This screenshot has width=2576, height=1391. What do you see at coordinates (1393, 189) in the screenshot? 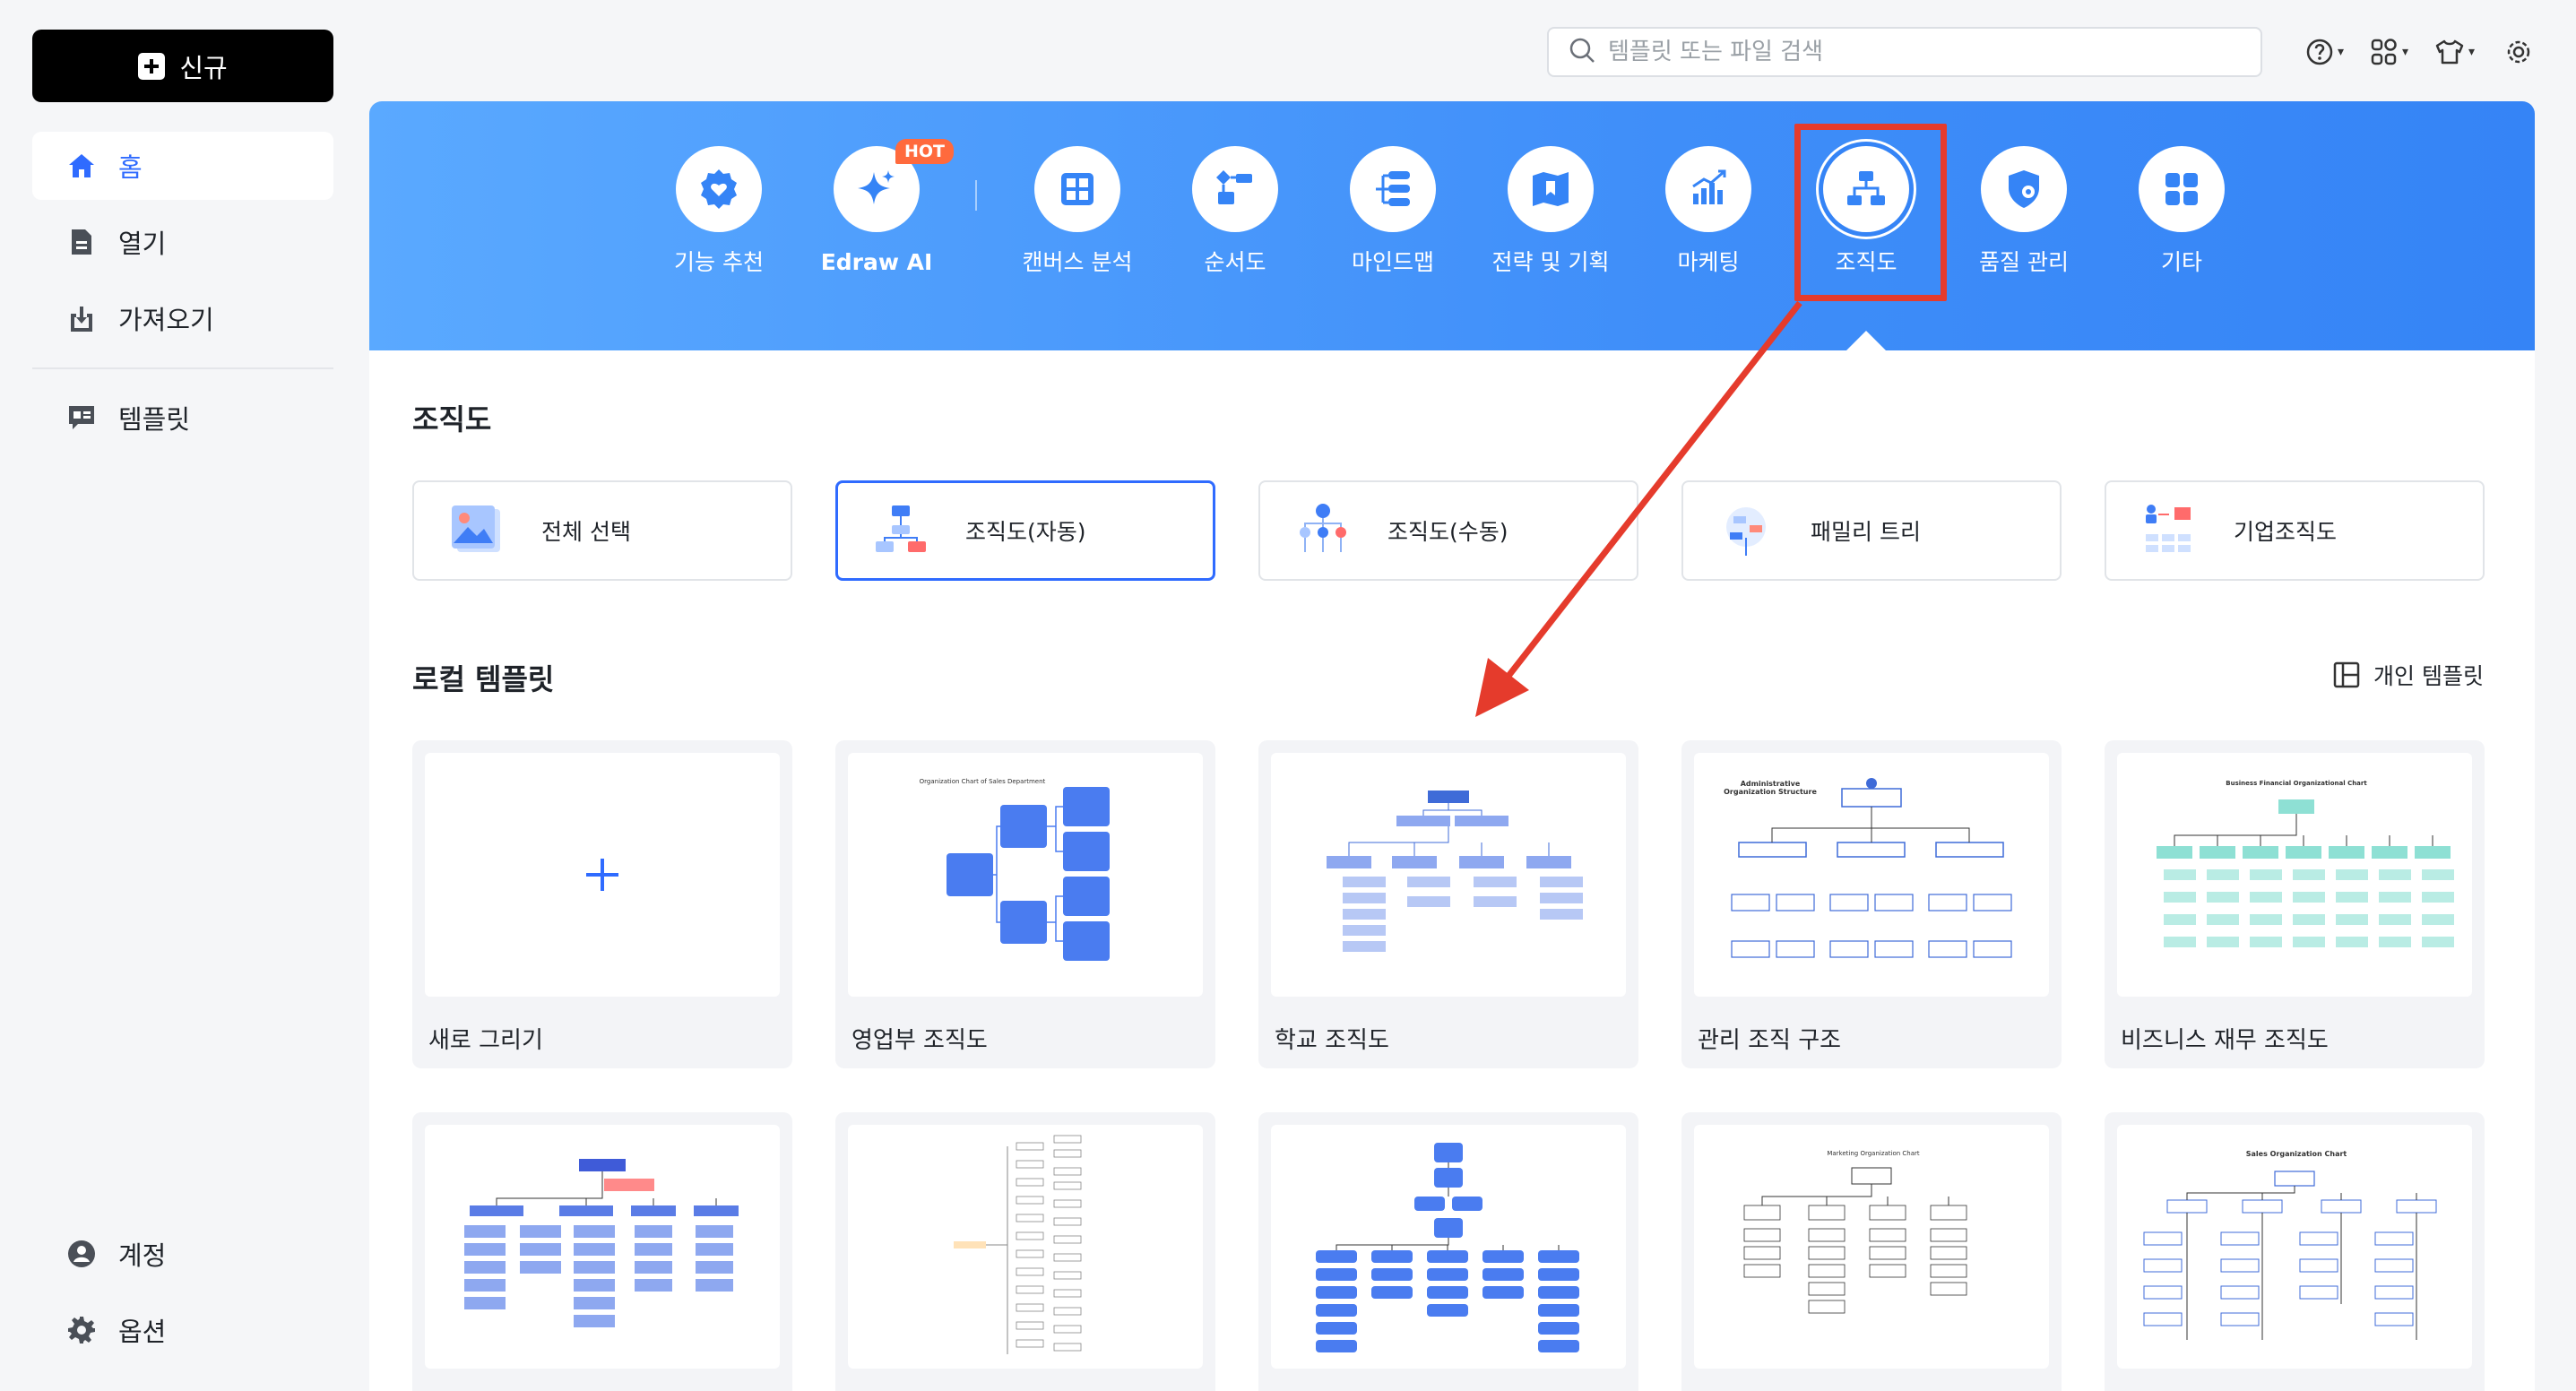
I see `mindmap-icon` at bounding box center [1393, 189].